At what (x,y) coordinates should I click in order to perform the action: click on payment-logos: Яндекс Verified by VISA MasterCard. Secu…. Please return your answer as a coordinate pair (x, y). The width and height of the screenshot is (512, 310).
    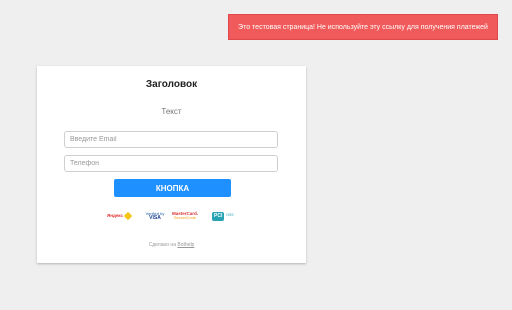
    Looking at the image, I should click on (171, 216).